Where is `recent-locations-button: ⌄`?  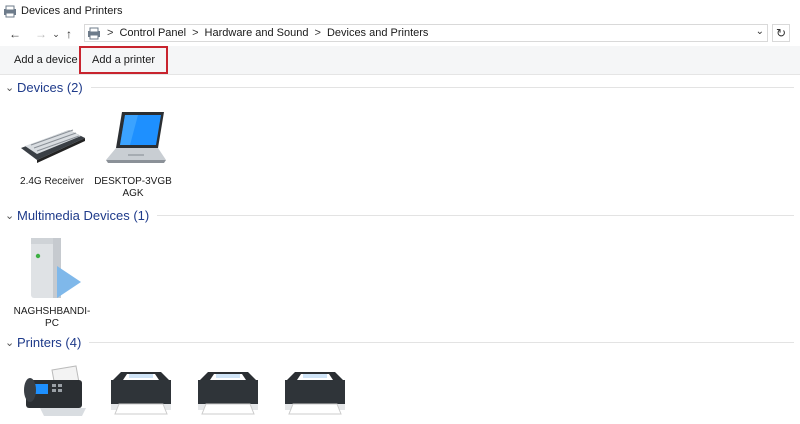
recent-locations-button: ⌄ is located at coordinates (56, 34).